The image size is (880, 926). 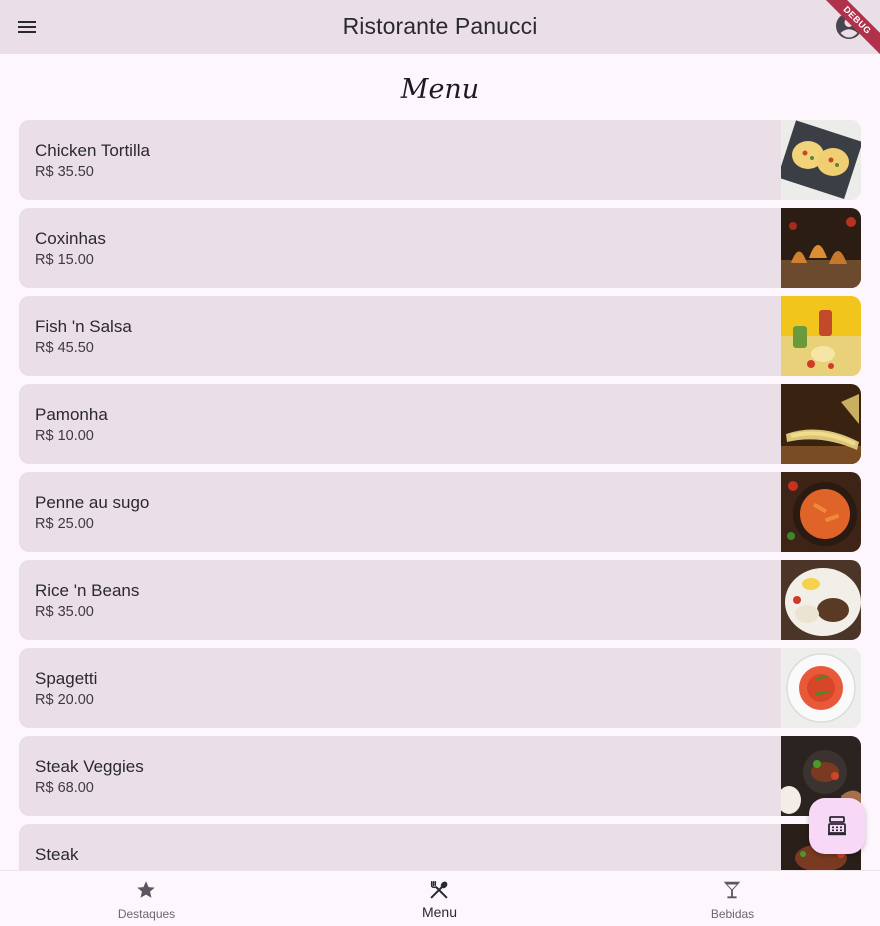 I want to click on menu-item-name: Spagetti, so click(x=66, y=678).